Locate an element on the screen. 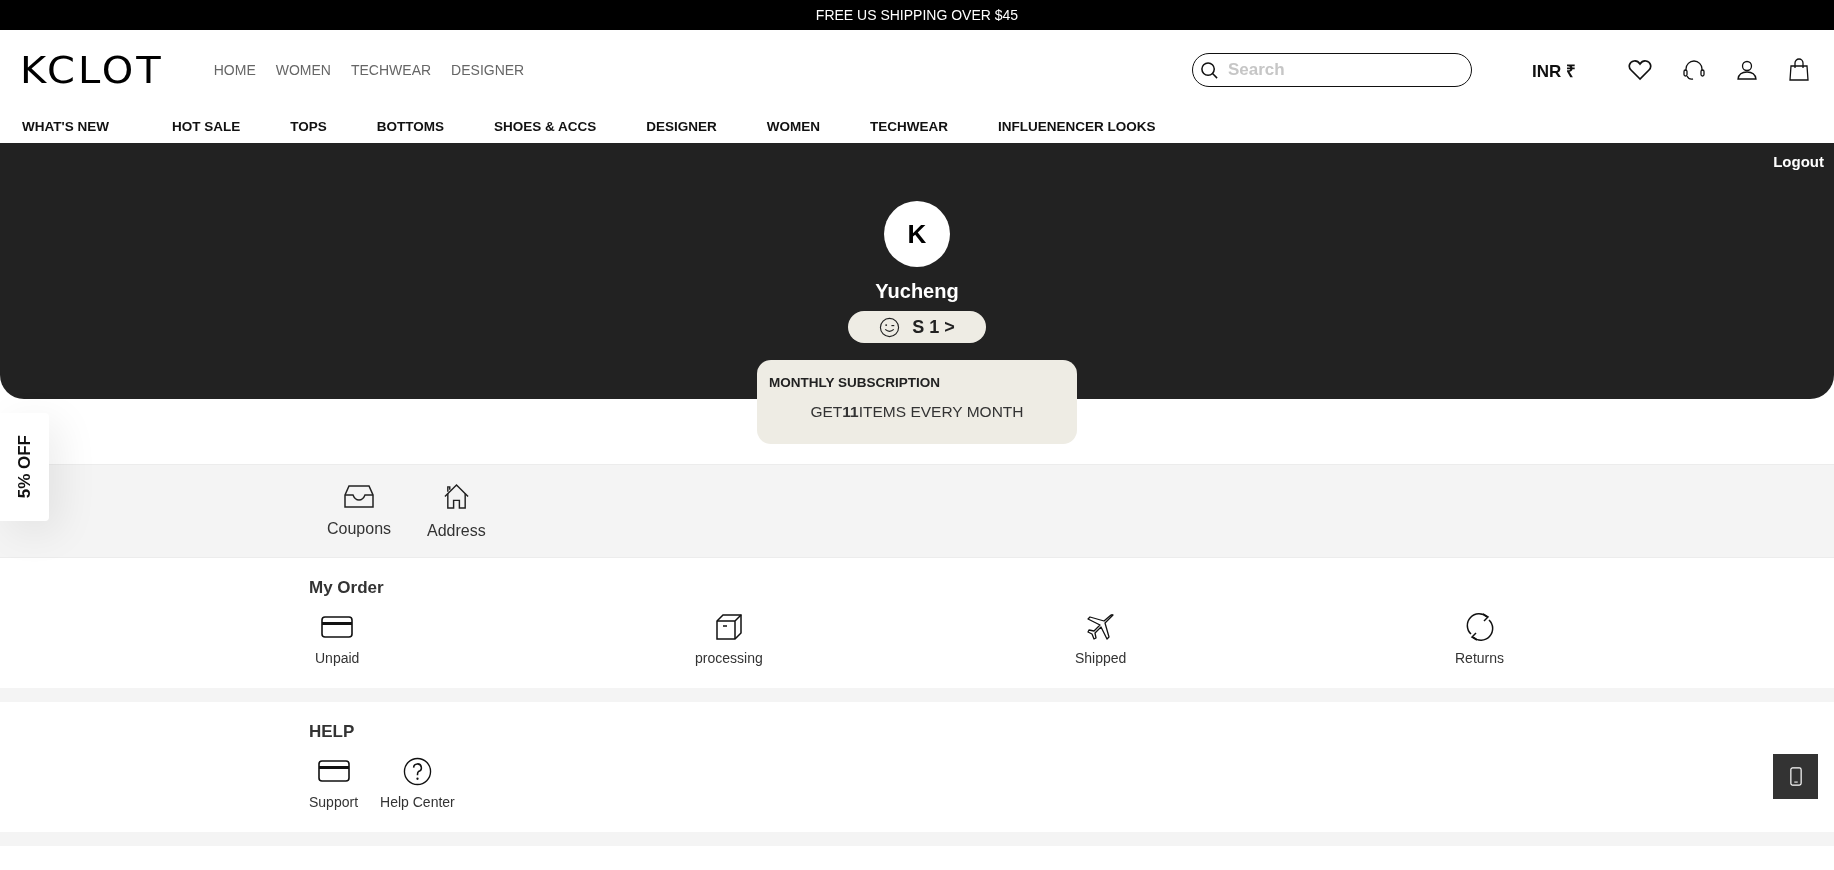 The width and height of the screenshot is (1834, 870). help-link: Support is located at coordinates (334, 783).